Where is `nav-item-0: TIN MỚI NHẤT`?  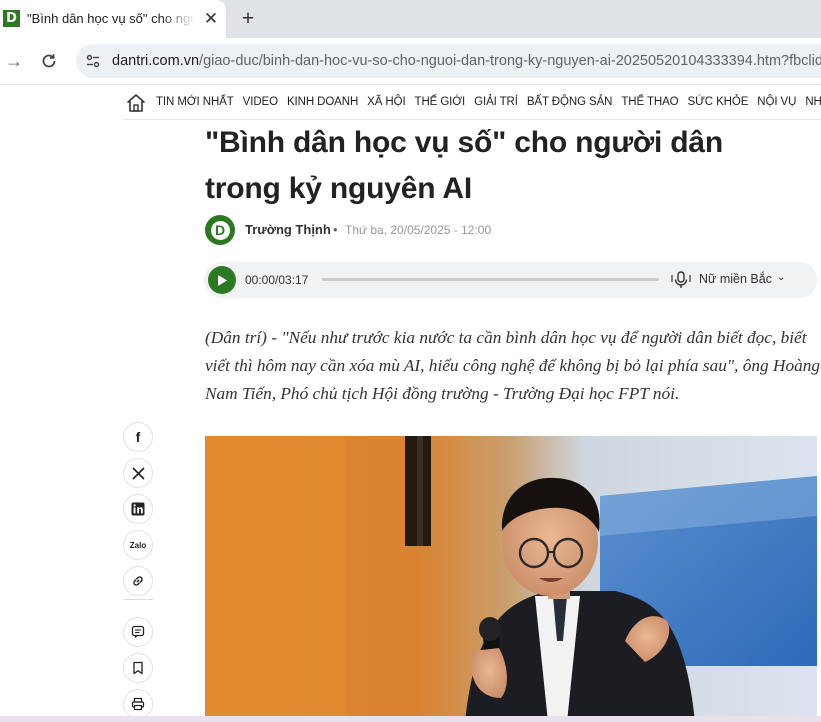 nav-item-0: TIN MỚI NHẤT is located at coordinates (195, 102).